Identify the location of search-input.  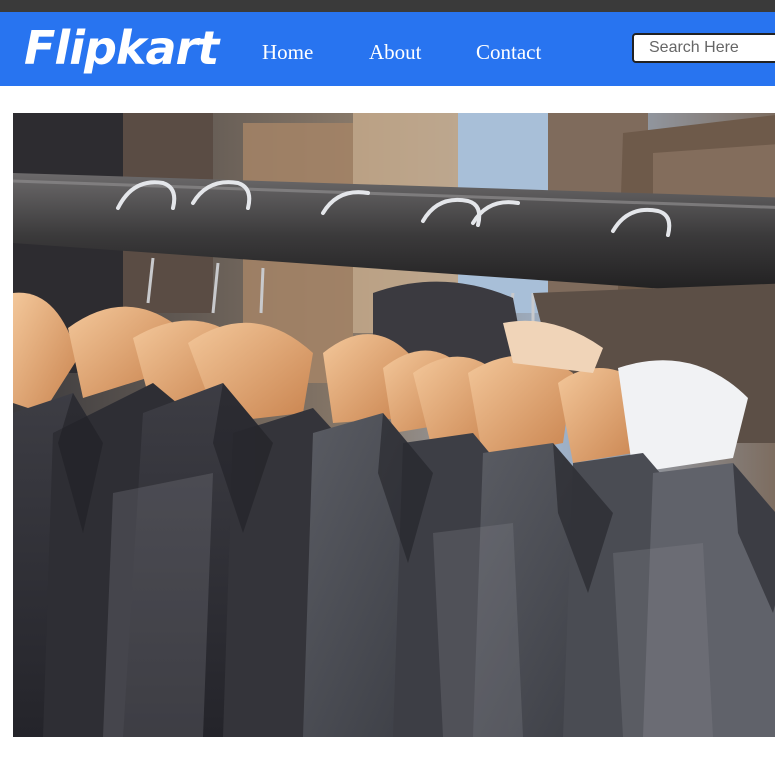
(703, 48).